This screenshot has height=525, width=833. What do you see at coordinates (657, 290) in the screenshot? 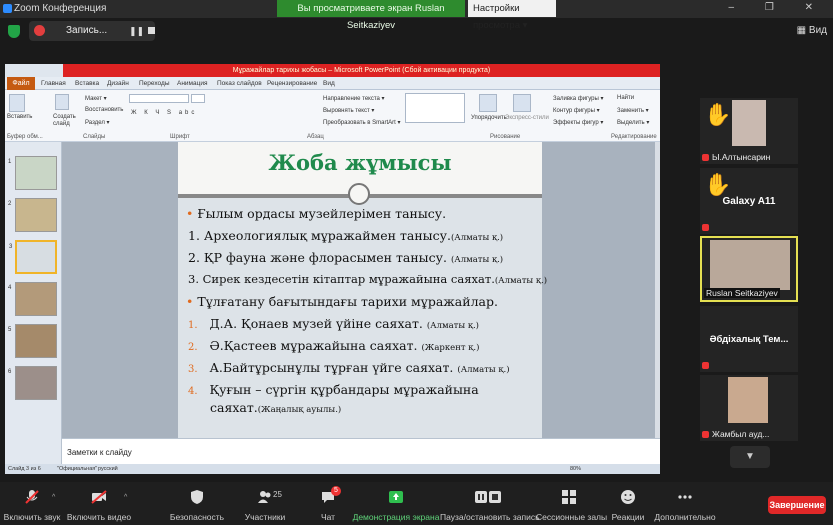
I see `vertical-scrollbar` at bounding box center [657, 290].